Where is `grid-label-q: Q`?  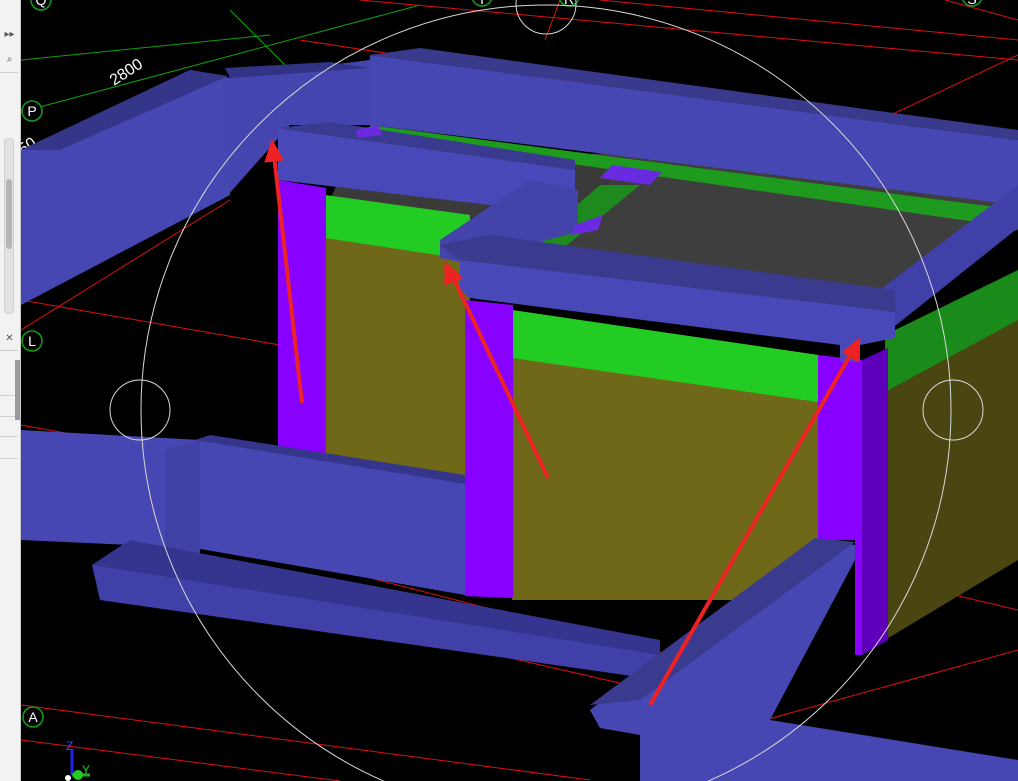
grid-label-q: Q is located at coordinates (41, 4).